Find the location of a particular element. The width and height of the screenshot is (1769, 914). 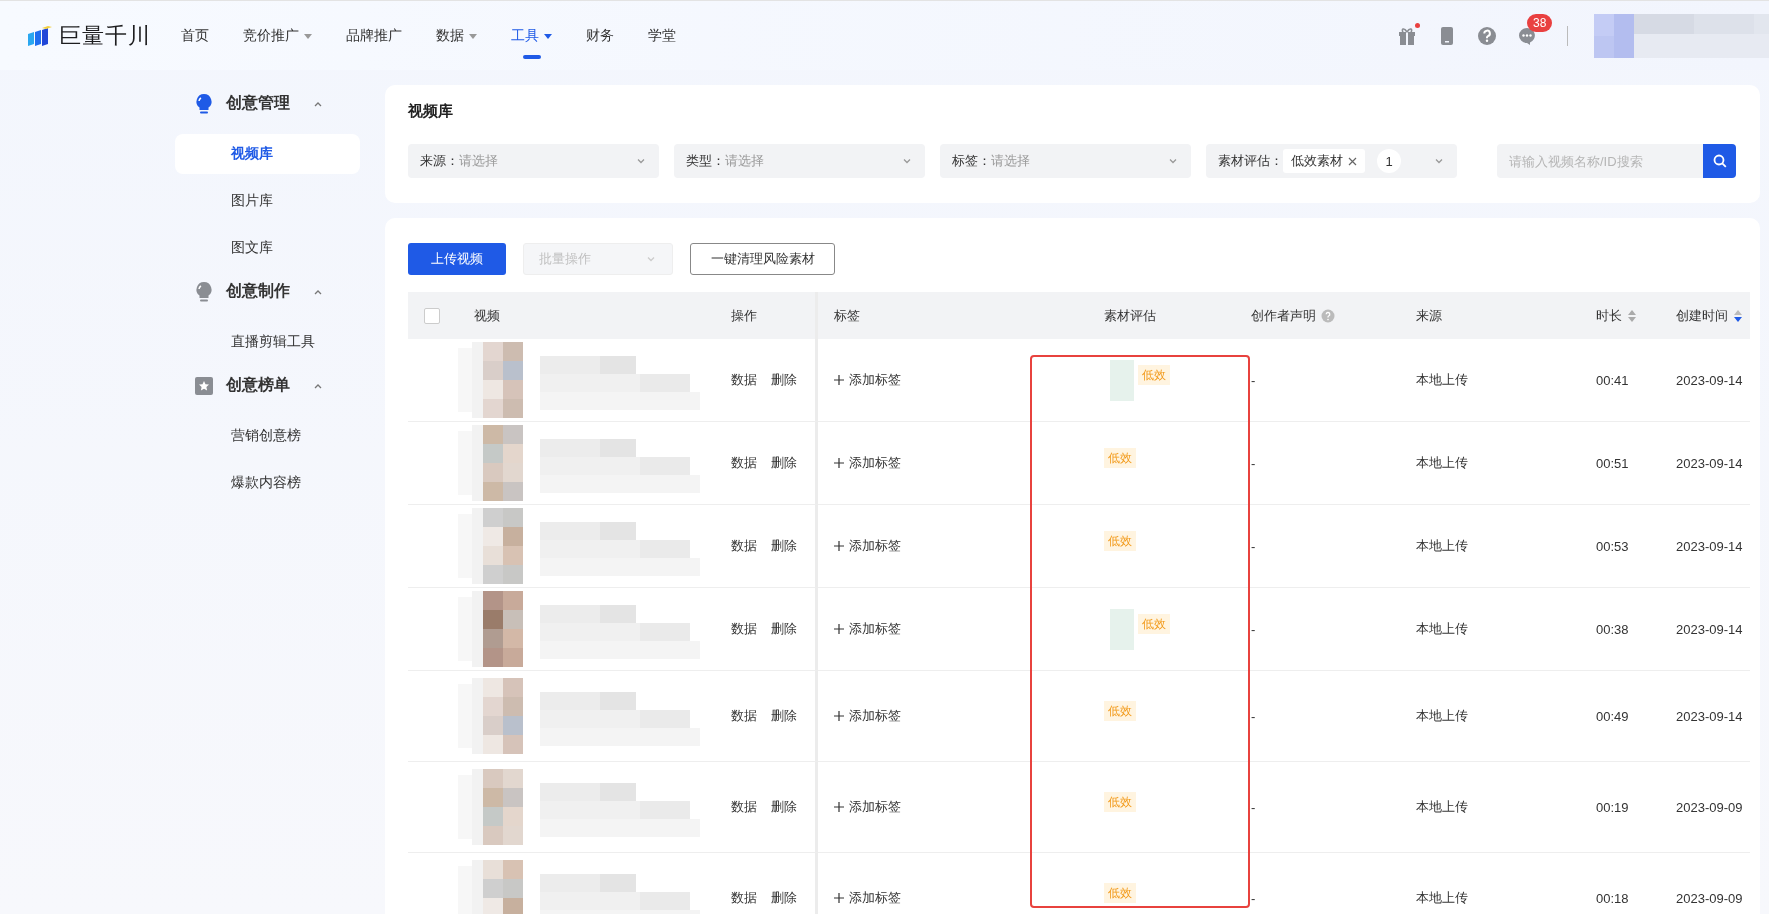

filter-select: 来源：请选择 is located at coordinates (533, 161).